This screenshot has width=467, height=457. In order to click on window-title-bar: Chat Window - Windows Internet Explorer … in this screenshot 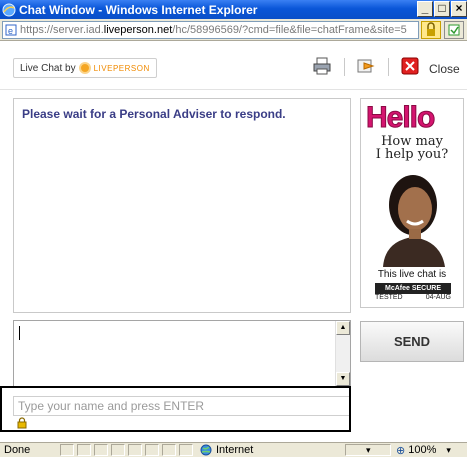, I will do `click(233, 9)`.